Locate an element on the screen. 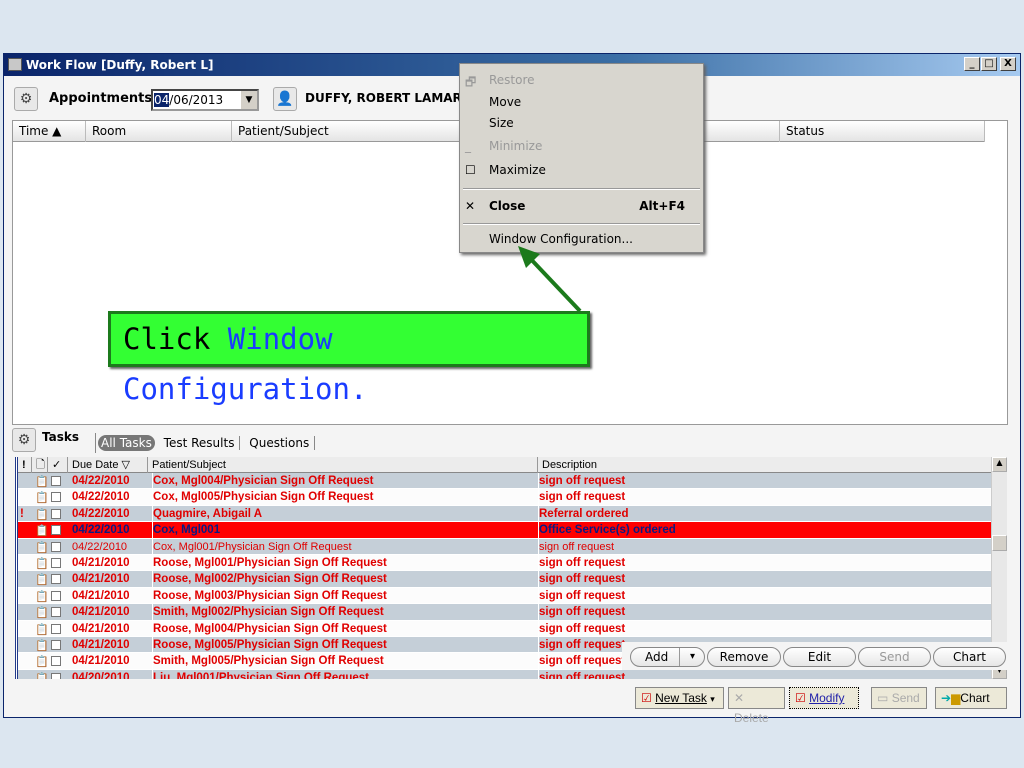 The width and height of the screenshot is (1024, 768). patient-subject: Roose, Mgl005/Physician Sign Off Request is located at coordinates (344, 644).